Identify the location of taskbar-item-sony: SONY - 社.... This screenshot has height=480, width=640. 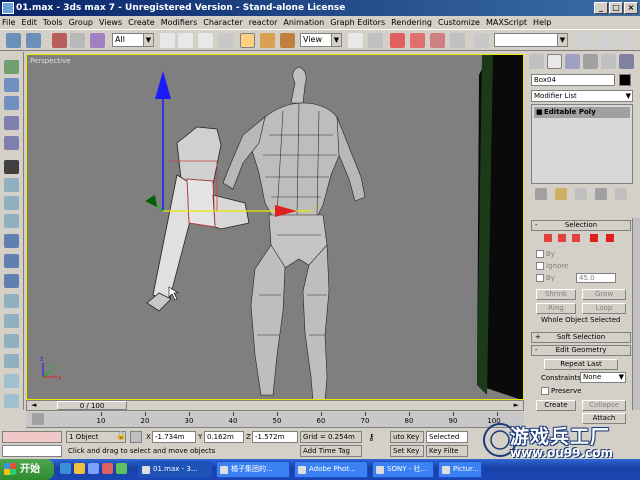
(403, 469).